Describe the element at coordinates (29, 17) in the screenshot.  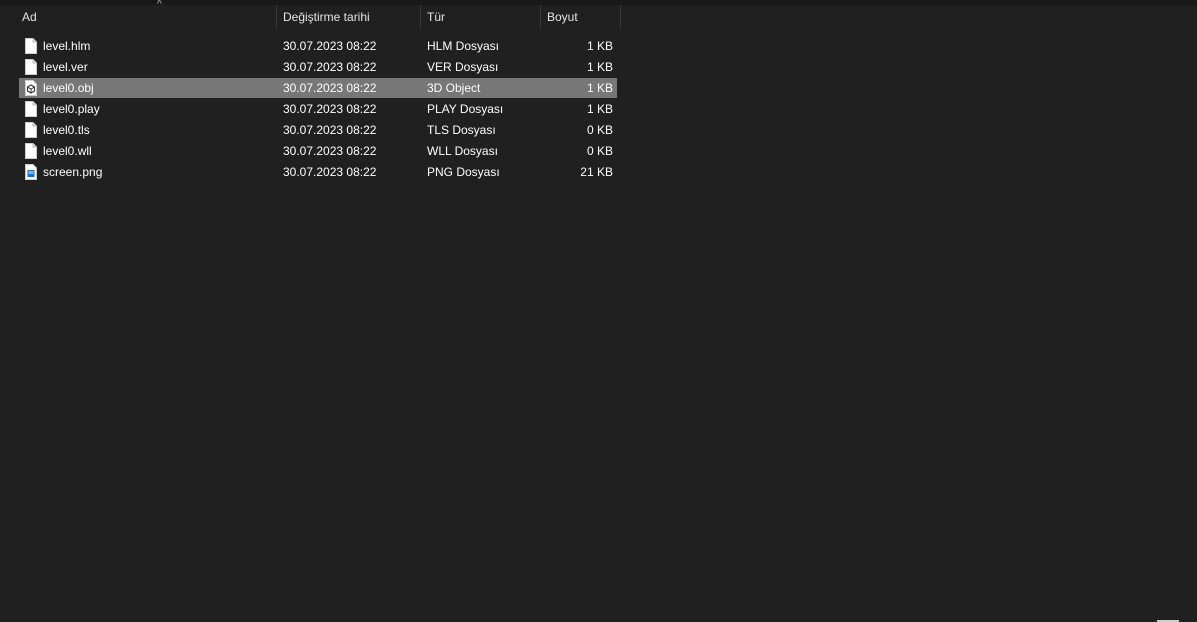
I see `column-header-name-label: Ad` at that location.